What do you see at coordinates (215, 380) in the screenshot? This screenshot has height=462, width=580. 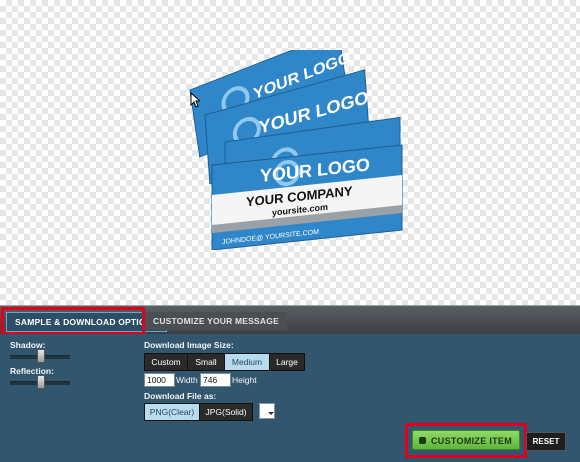 I see `height-input: 746` at bounding box center [215, 380].